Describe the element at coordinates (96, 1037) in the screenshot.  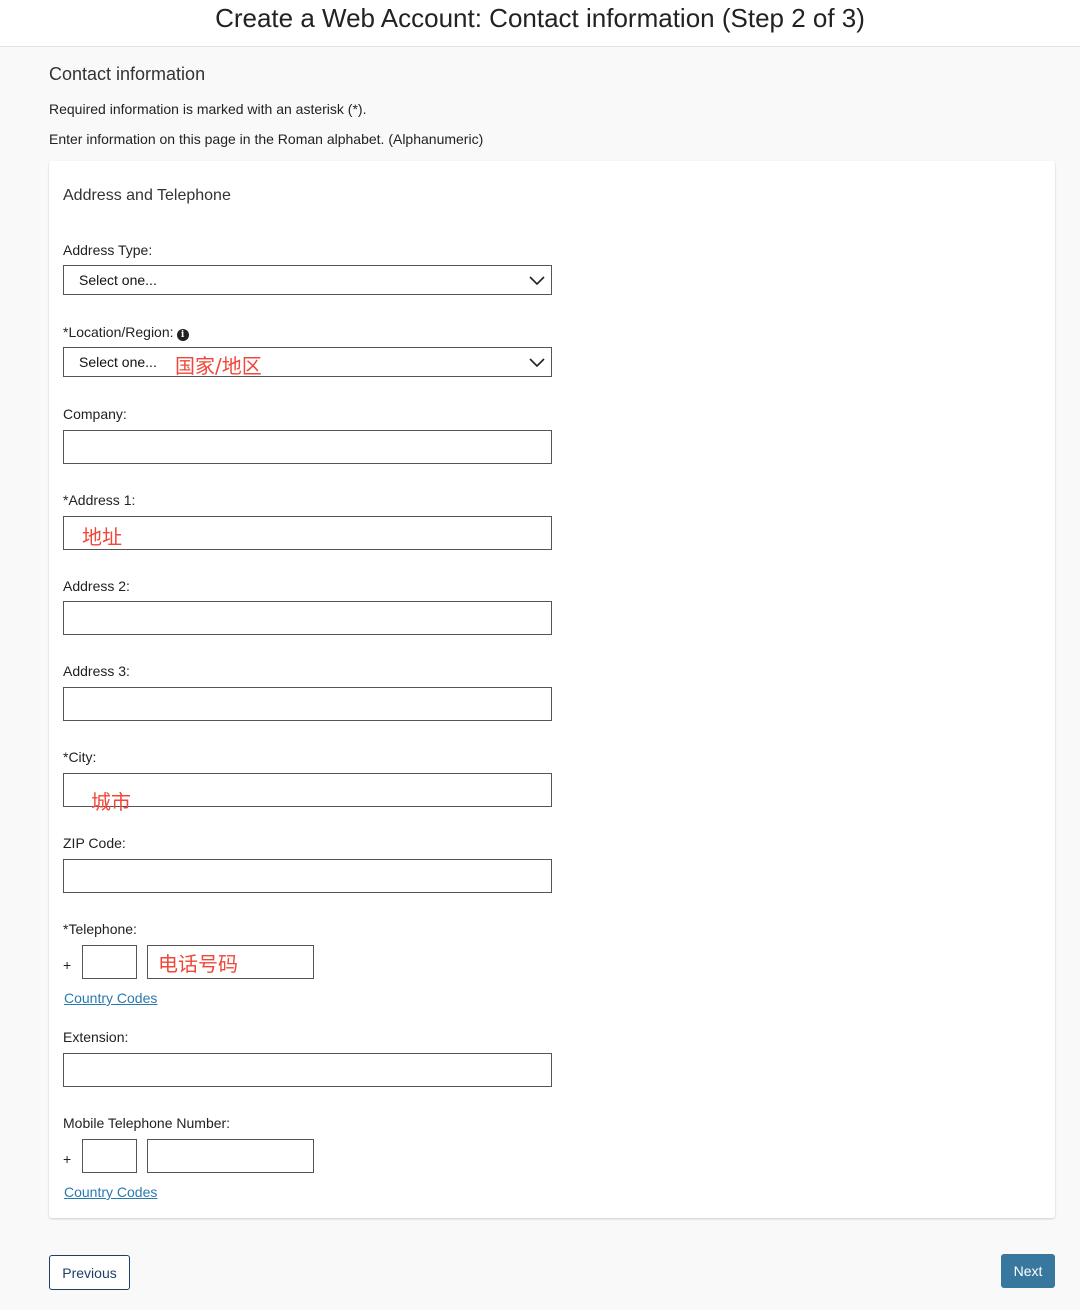
I see `extension-label: Extension:` at that location.